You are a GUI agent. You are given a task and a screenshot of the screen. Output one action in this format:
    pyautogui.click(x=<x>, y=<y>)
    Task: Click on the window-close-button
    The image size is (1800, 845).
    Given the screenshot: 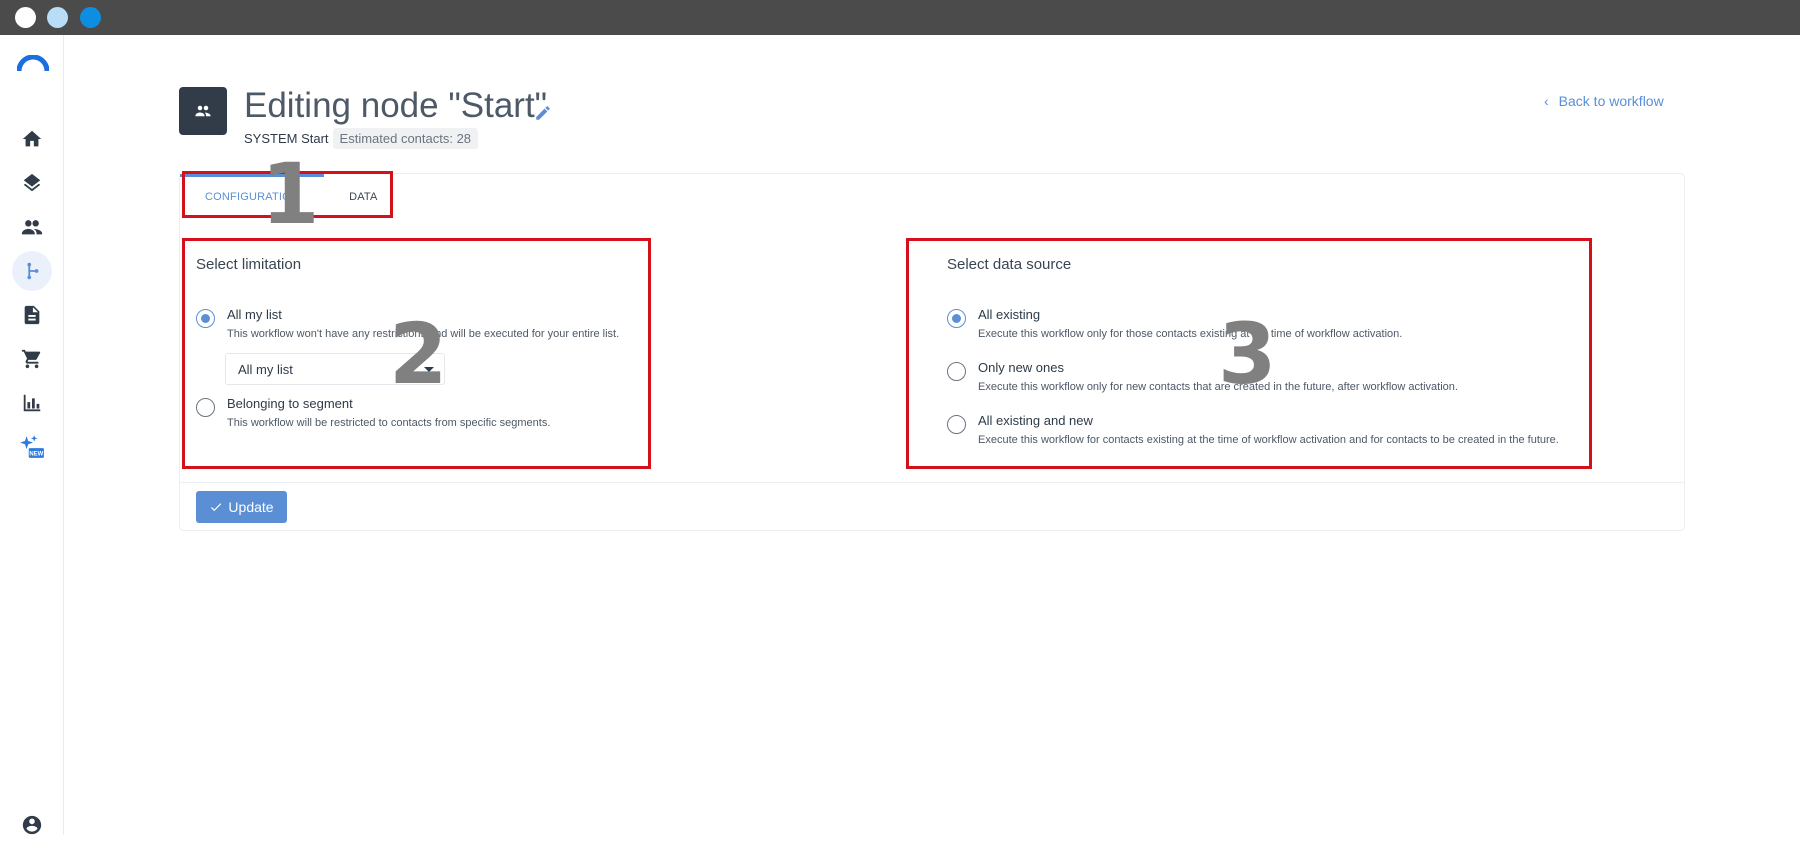 What is the action you would take?
    pyautogui.click(x=25, y=17)
    